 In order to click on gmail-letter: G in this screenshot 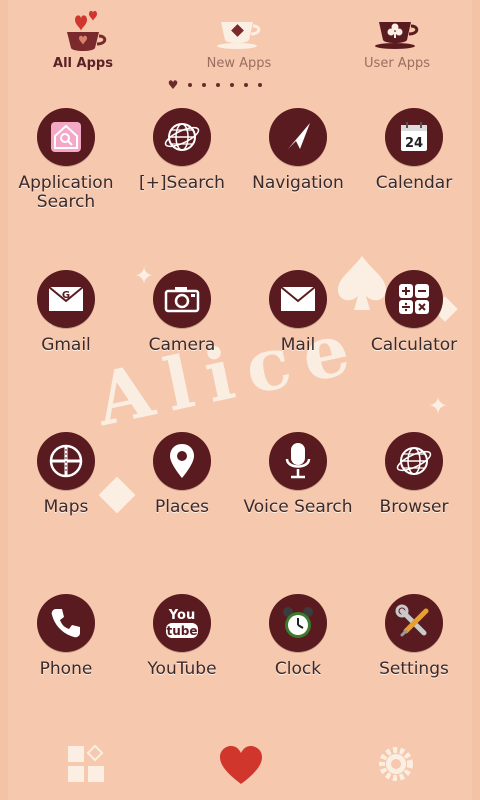, I will do `click(66, 295)`.